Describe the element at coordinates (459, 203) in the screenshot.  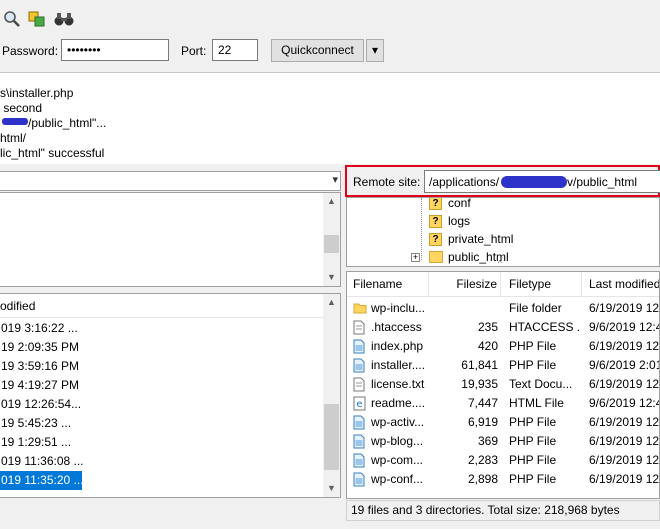
I see `tree-item-label: conf` at that location.